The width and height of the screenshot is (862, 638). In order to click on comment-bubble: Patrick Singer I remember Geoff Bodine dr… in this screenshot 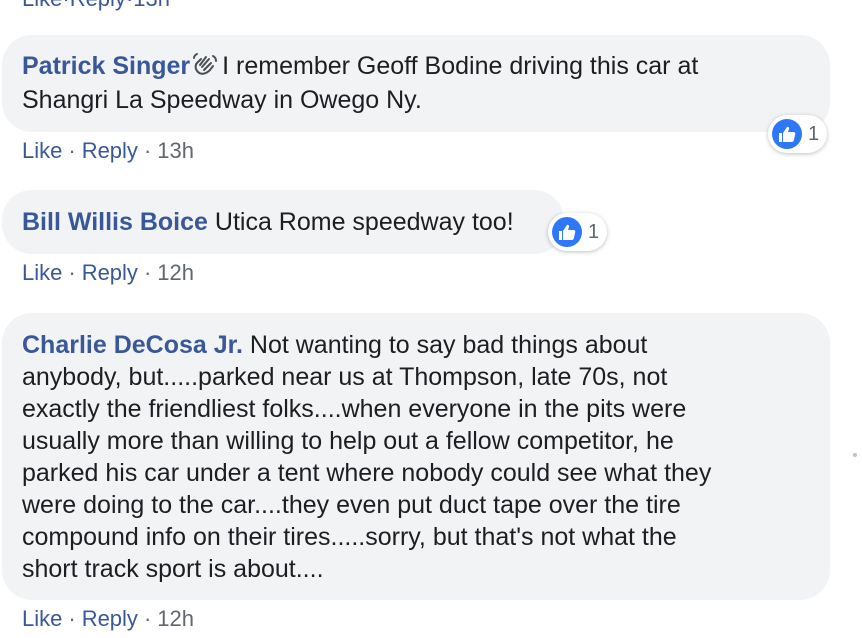, I will do `click(416, 83)`.